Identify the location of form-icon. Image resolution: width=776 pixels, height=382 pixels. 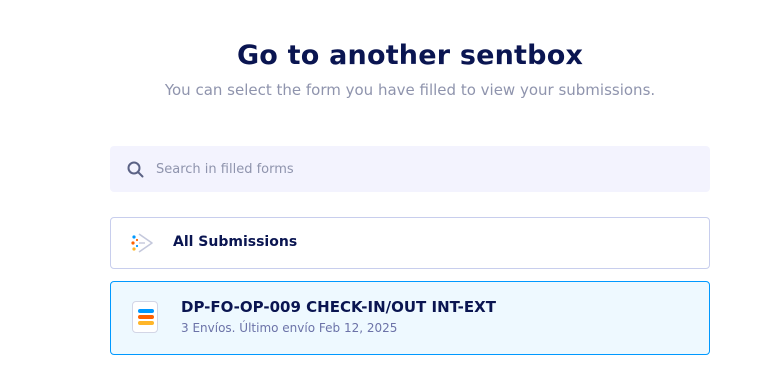
(145, 317).